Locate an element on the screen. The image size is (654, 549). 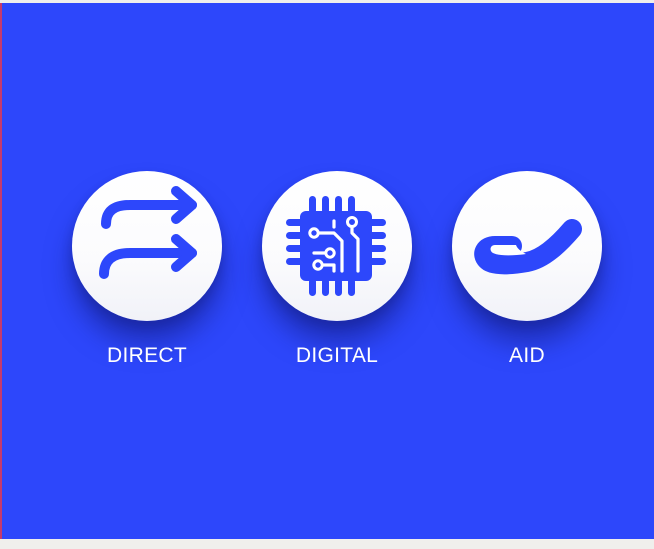
direct-circle is located at coordinates (147, 246).